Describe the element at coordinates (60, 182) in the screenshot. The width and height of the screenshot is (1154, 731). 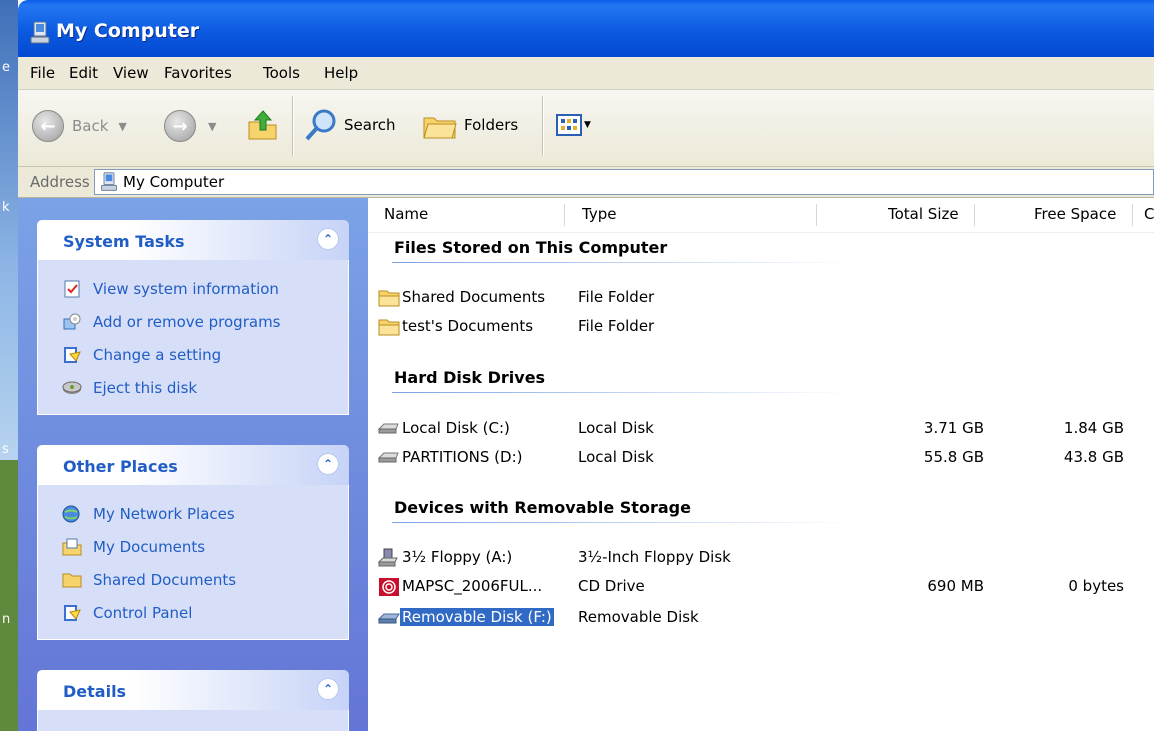
I see `address-label: Address` at that location.